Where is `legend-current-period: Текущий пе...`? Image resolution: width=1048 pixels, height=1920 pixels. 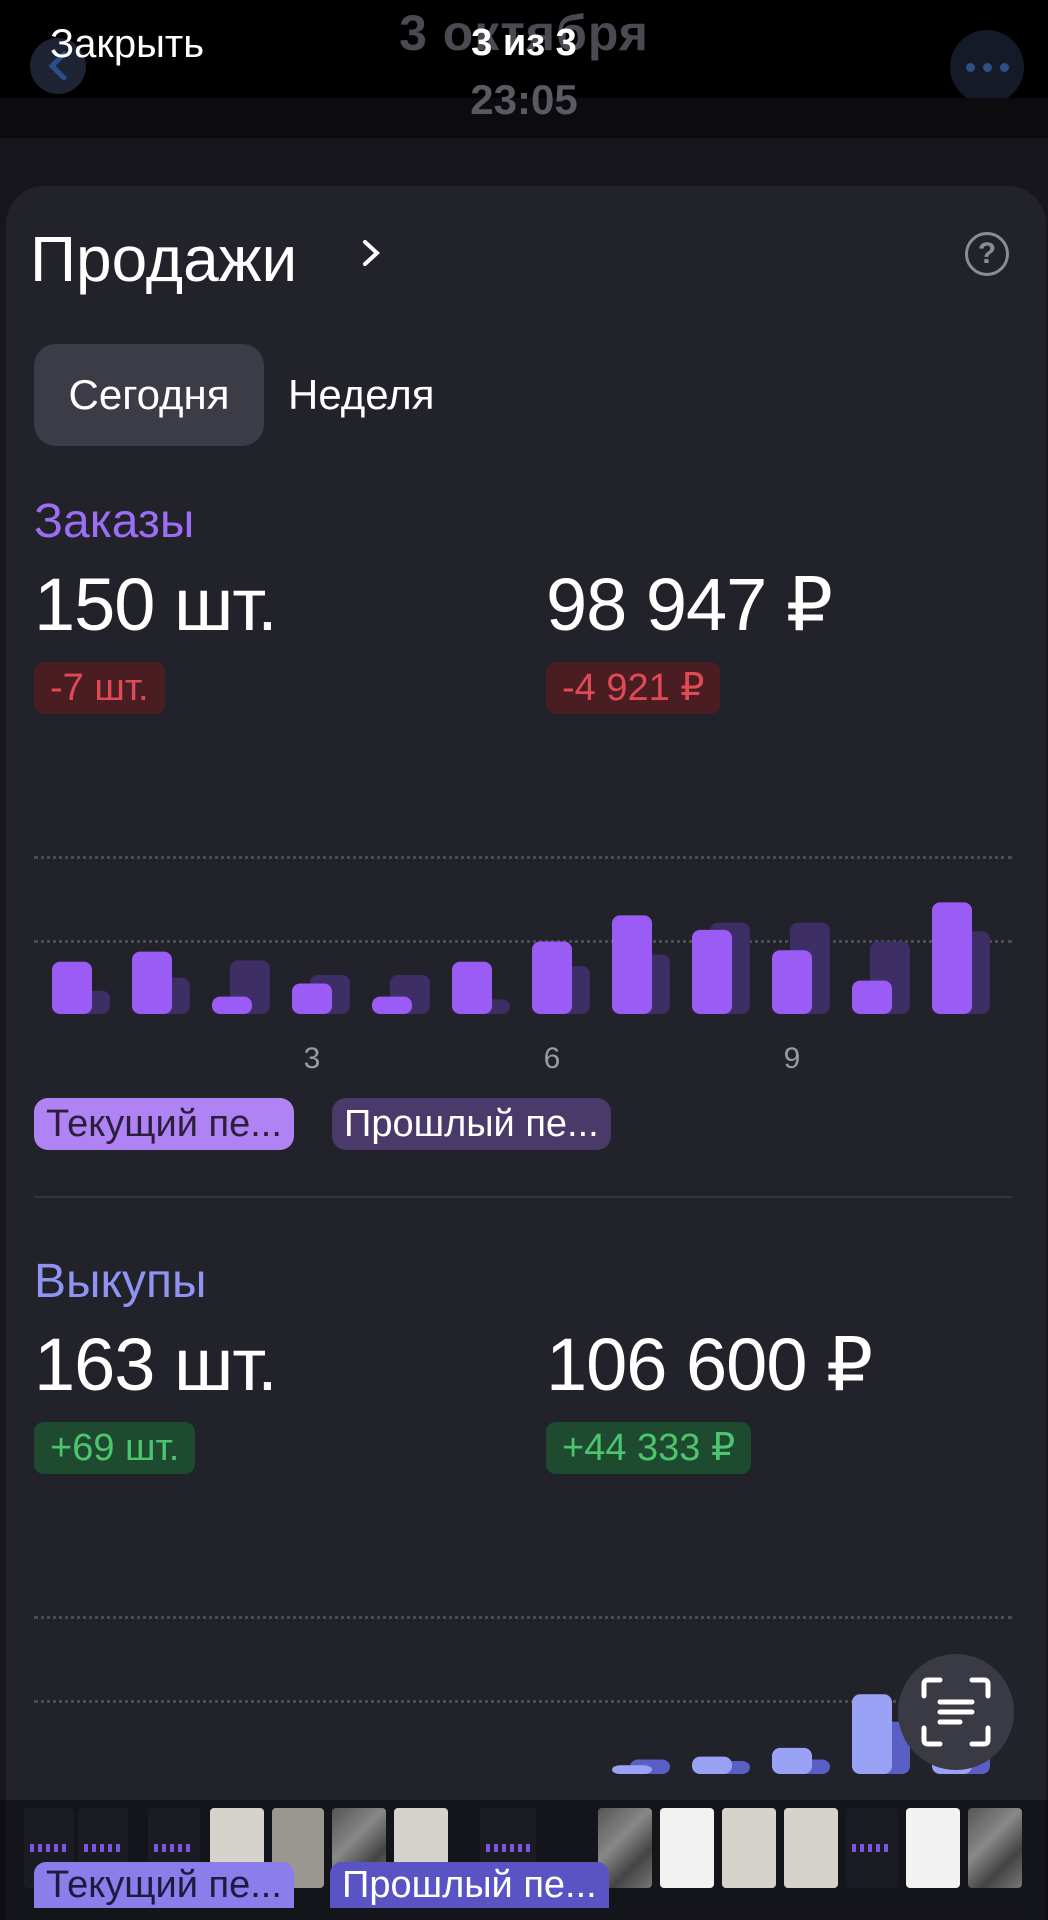 legend-current-period: Текущий пе... is located at coordinates (164, 1124).